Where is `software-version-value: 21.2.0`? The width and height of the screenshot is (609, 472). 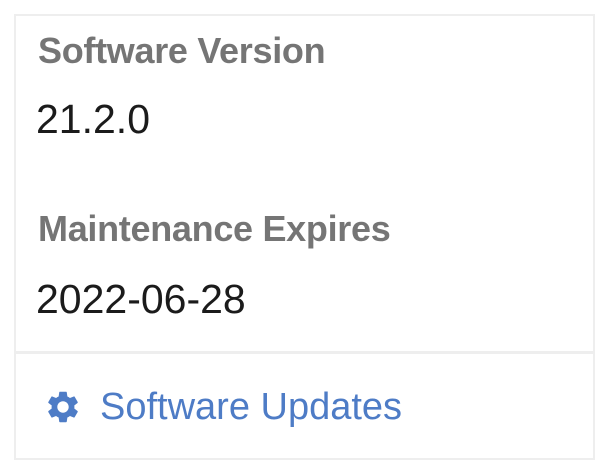 software-version-value: 21.2.0 is located at coordinates (93, 119).